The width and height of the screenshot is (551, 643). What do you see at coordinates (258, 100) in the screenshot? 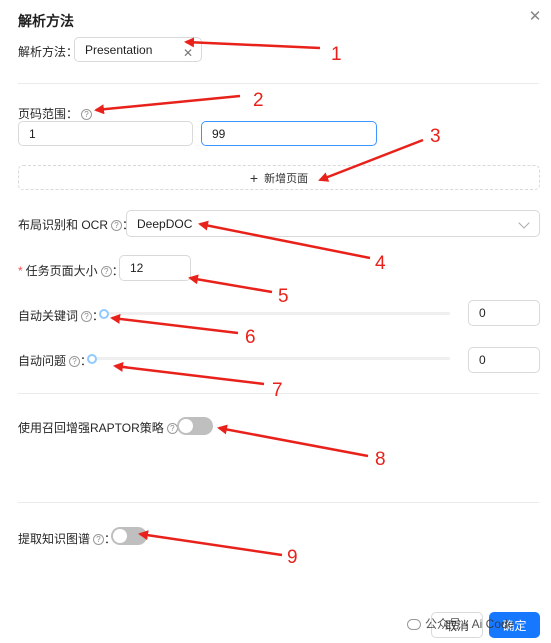
I see `annotation-2: 2` at bounding box center [258, 100].